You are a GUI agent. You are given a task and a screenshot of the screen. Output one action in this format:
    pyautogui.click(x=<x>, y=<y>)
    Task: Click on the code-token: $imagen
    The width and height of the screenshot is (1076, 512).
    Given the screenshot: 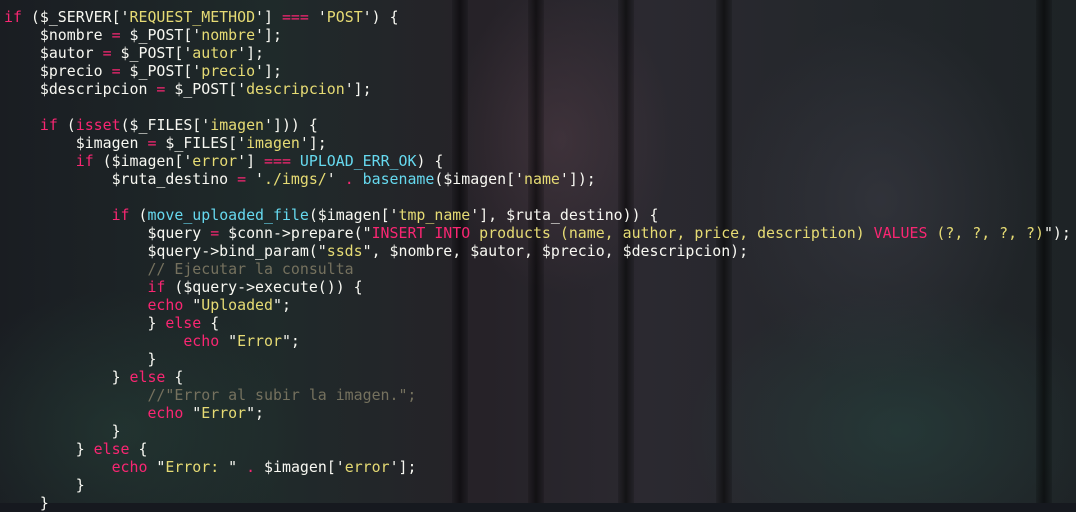 What is the action you would take?
    pyautogui.click(x=76, y=143)
    